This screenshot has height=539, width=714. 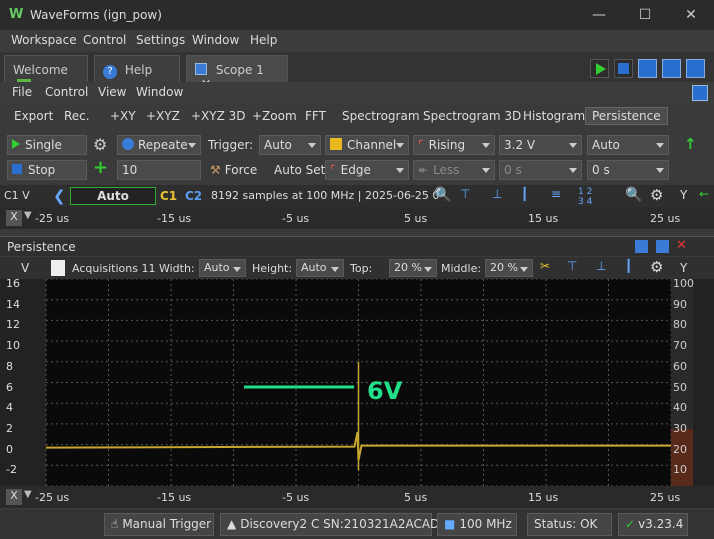 What do you see at coordinates (315, 116) in the screenshot?
I see `fft-button: FFT` at bounding box center [315, 116].